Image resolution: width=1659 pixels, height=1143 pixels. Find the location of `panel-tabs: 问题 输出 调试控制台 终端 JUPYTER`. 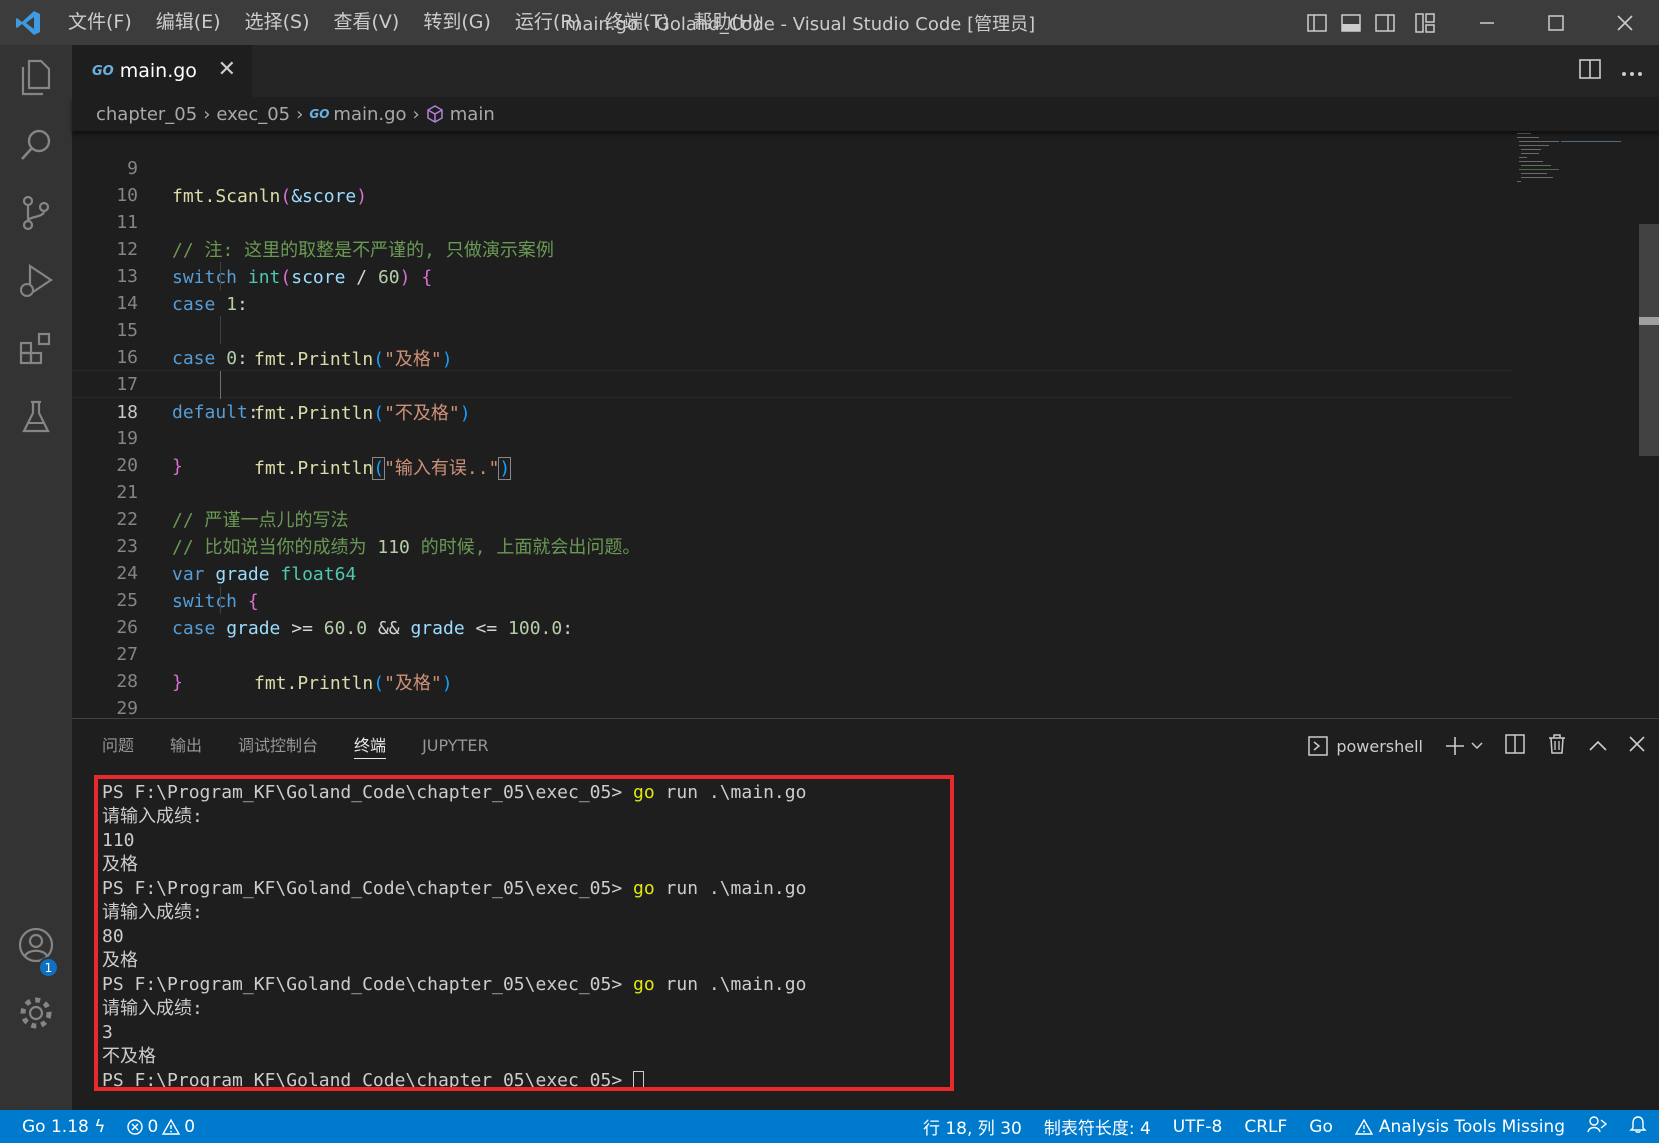

panel-tabs: 问题 输出 调试控制台 终端 JUPYTER is located at coordinates (298, 746).